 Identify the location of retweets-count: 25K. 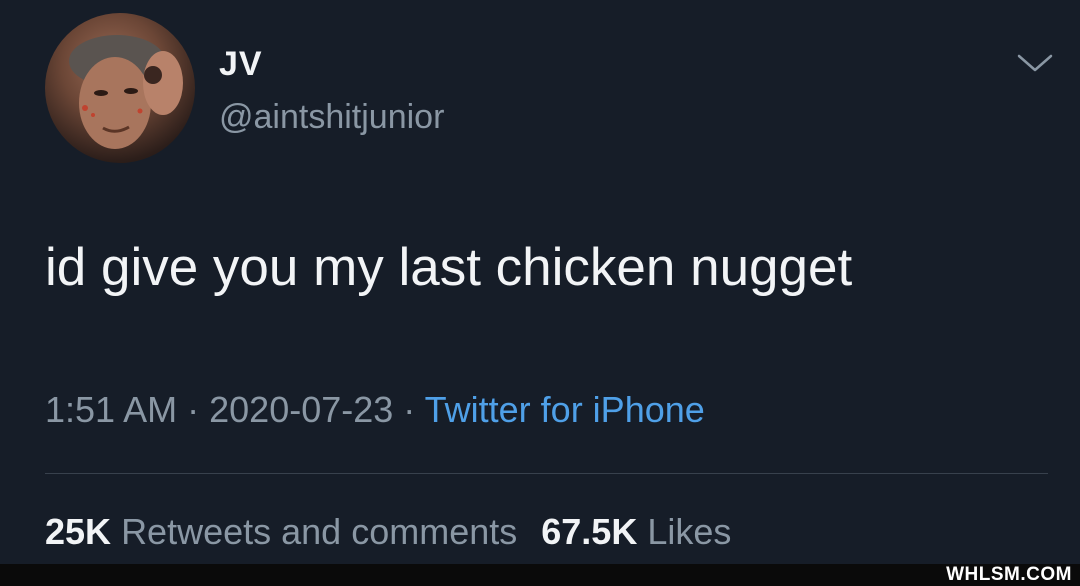
(78, 531).